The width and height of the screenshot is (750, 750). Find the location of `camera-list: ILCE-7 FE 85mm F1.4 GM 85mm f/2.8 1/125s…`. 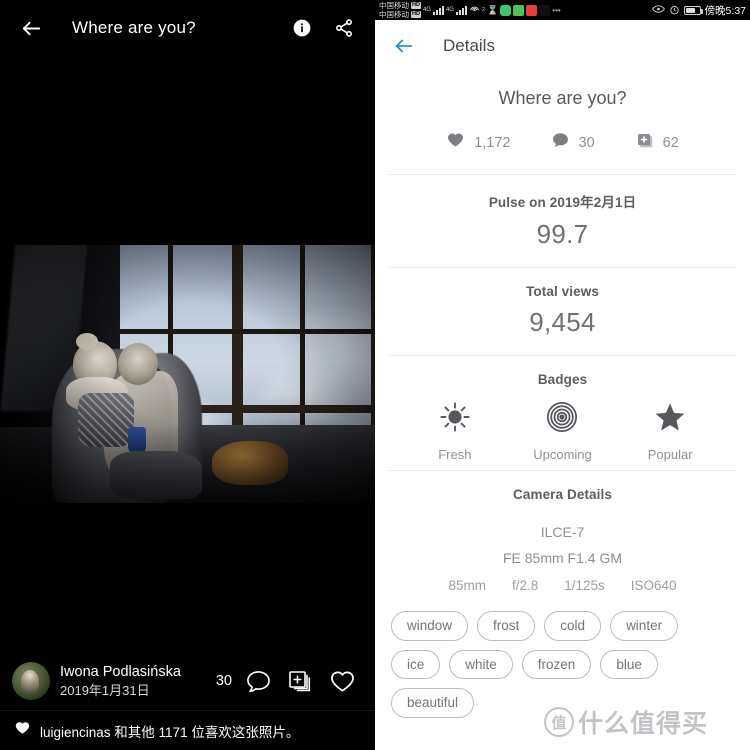

camera-list: ILCE-7 FE 85mm F1.4 GM 85mm f/2.8 1/125s… is located at coordinates (562, 547).